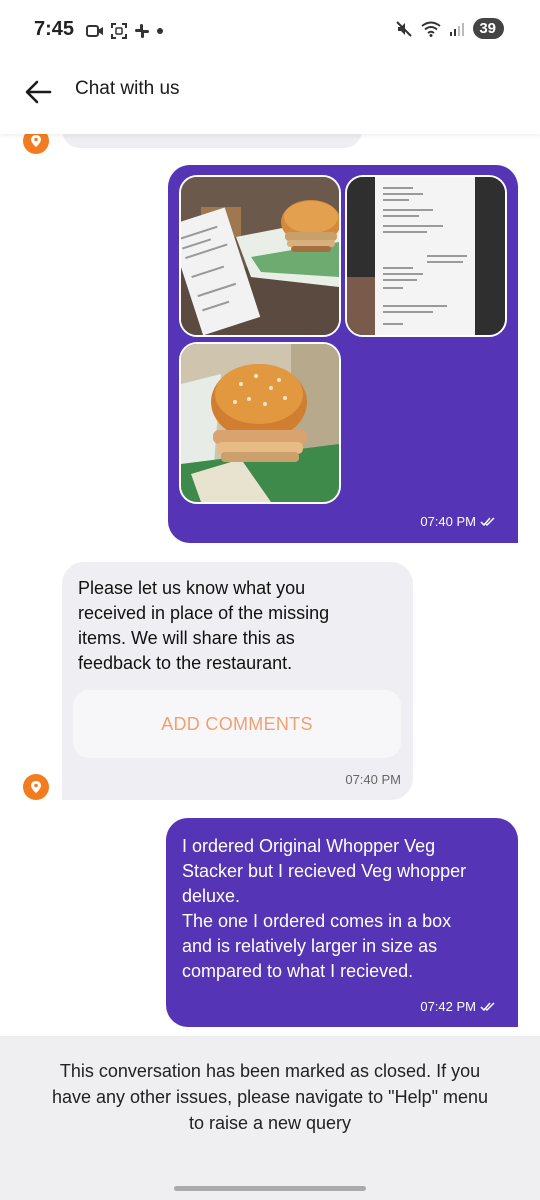  Describe the element at coordinates (94, 31) in the screenshot. I see `video-call-icon` at that location.